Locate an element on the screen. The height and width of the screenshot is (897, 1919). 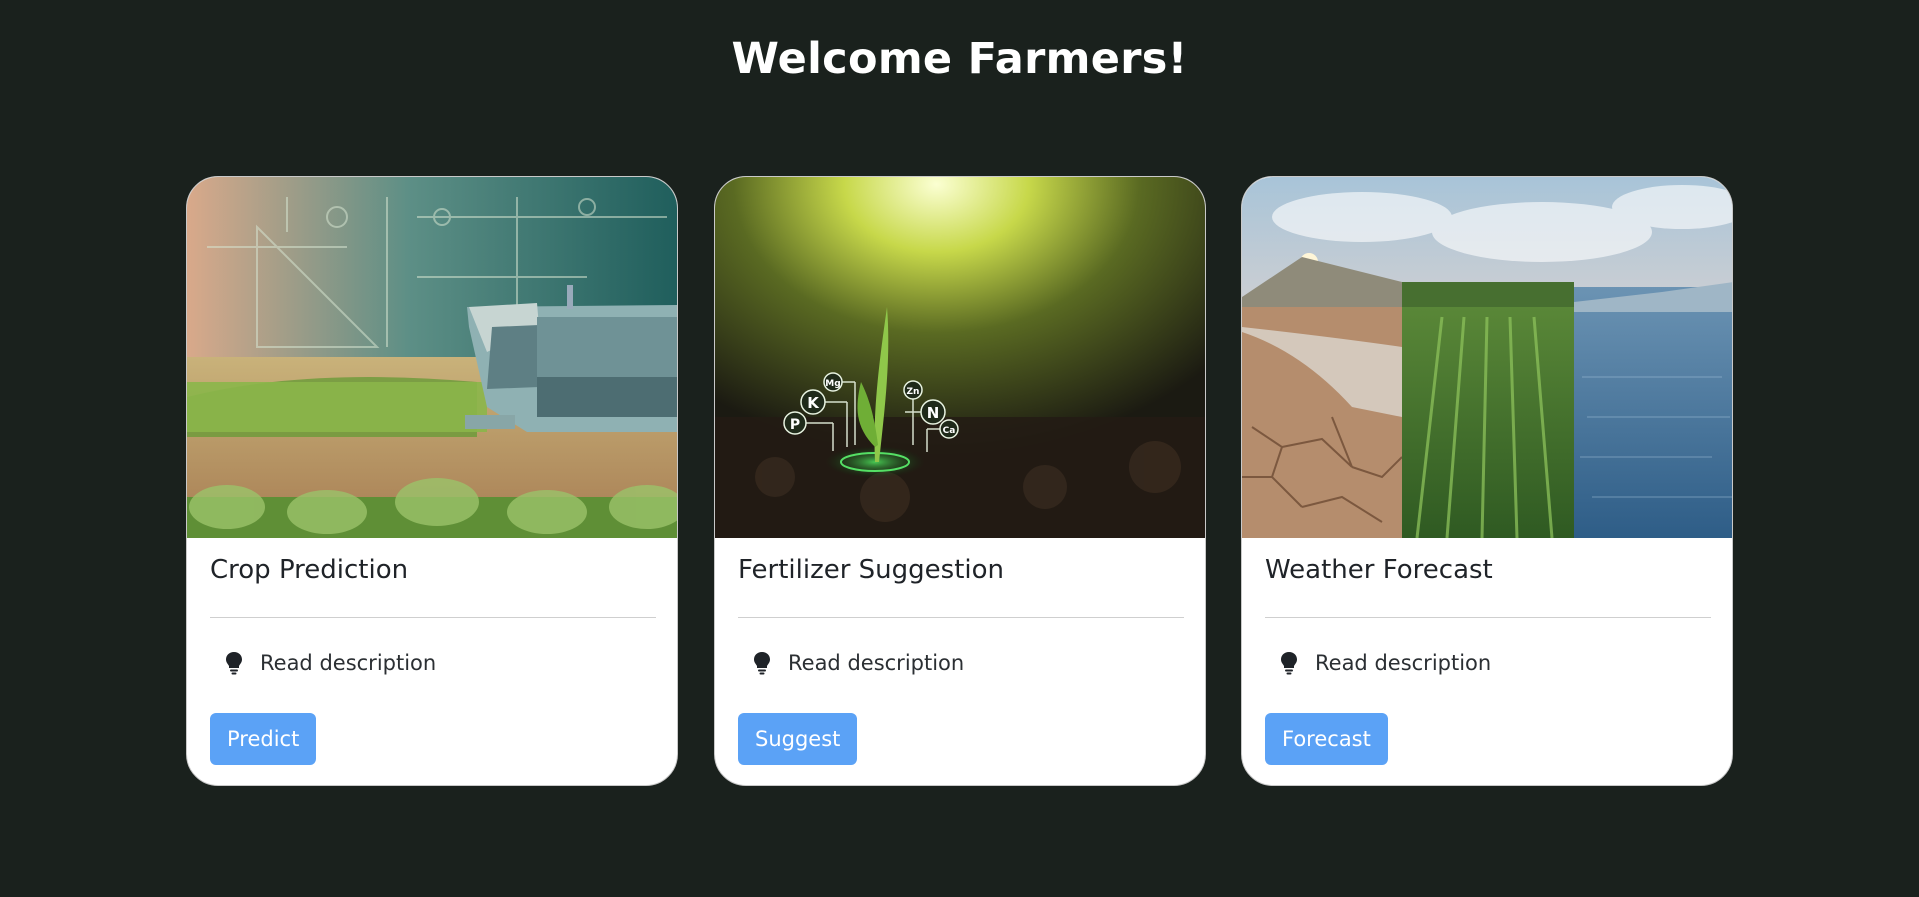
nutrient-p: P is located at coordinates (795, 425).